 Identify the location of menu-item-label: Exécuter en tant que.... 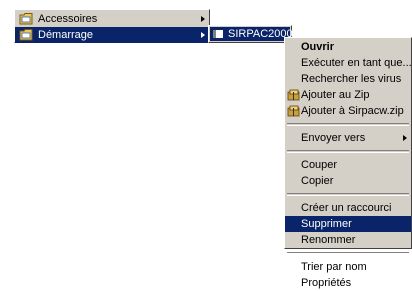
(356, 63).